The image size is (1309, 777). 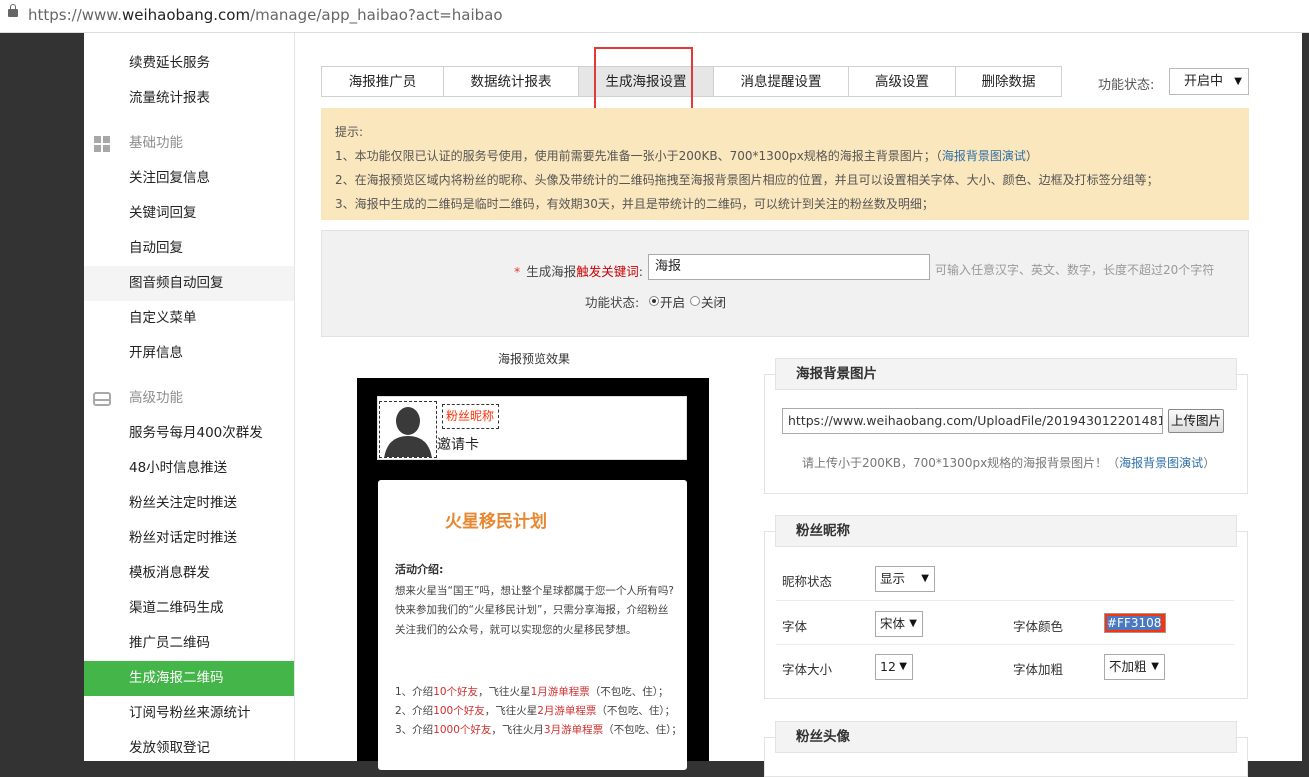 What do you see at coordinates (578, 271) in the screenshot?
I see `keyword-label: * 生成海报触发关键词:` at bounding box center [578, 271].